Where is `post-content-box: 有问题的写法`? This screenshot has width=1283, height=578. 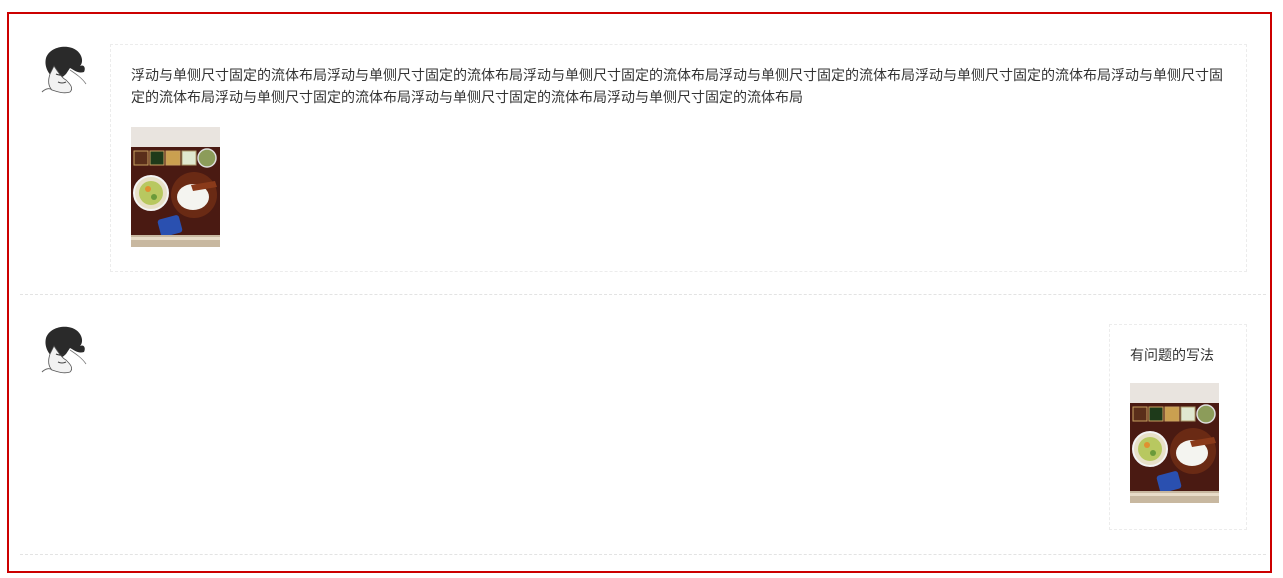 post-content-box: 有问题的写法 is located at coordinates (1178, 427).